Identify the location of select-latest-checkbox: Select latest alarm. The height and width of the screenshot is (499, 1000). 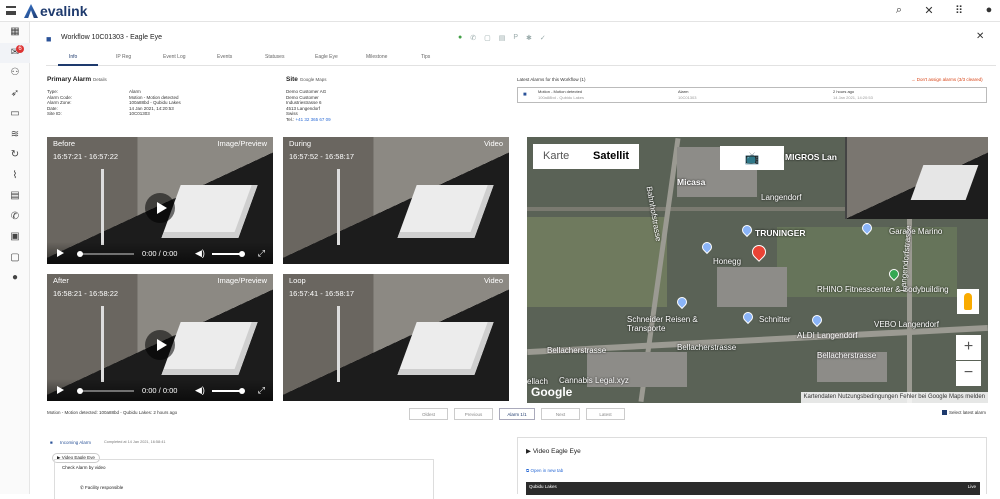
(964, 412).